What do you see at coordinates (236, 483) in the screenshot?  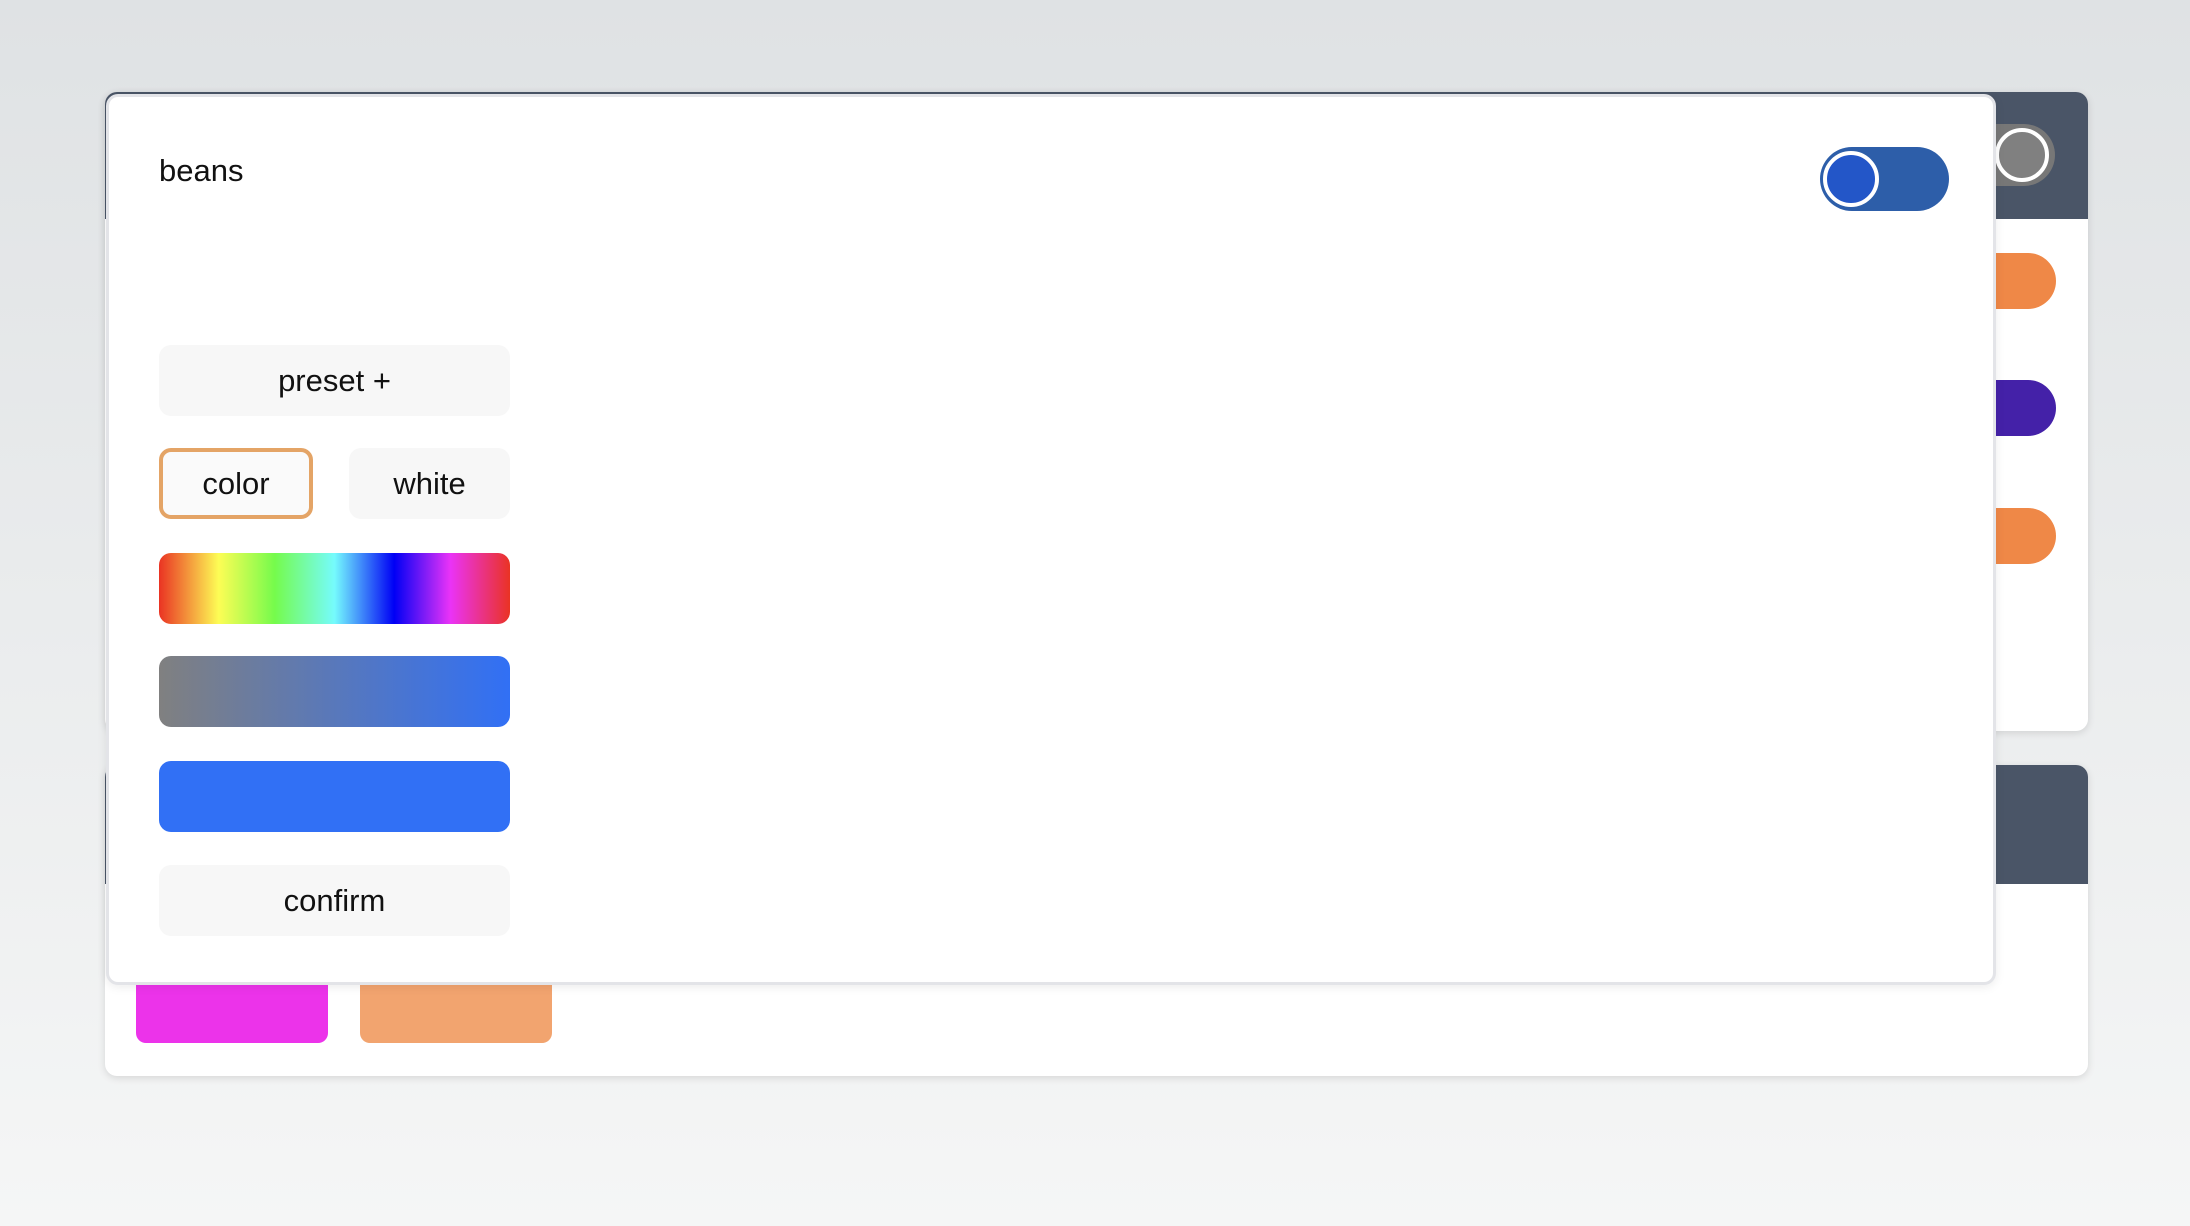 I see `color-mode-button: color` at bounding box center [236, 483].